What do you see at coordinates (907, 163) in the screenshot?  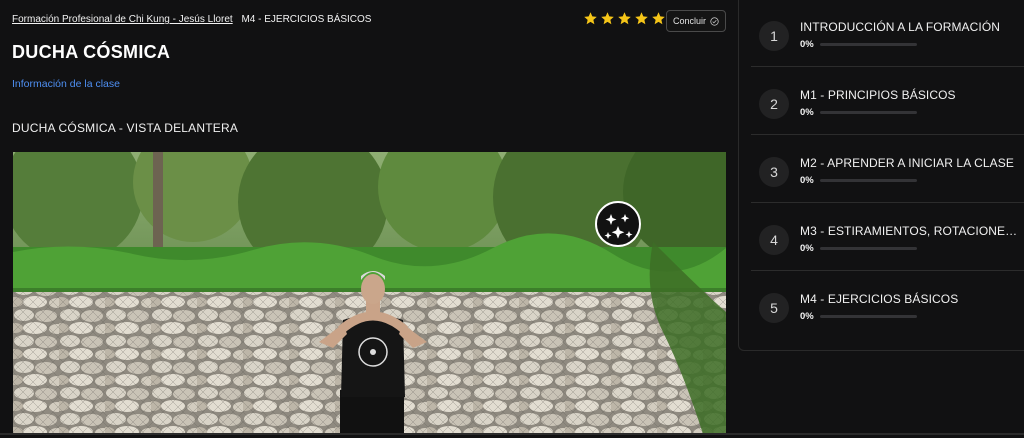 I see `module-title: M2 - APRENDER A INICIAR LA CLASE` at bounding box center [907, 163].